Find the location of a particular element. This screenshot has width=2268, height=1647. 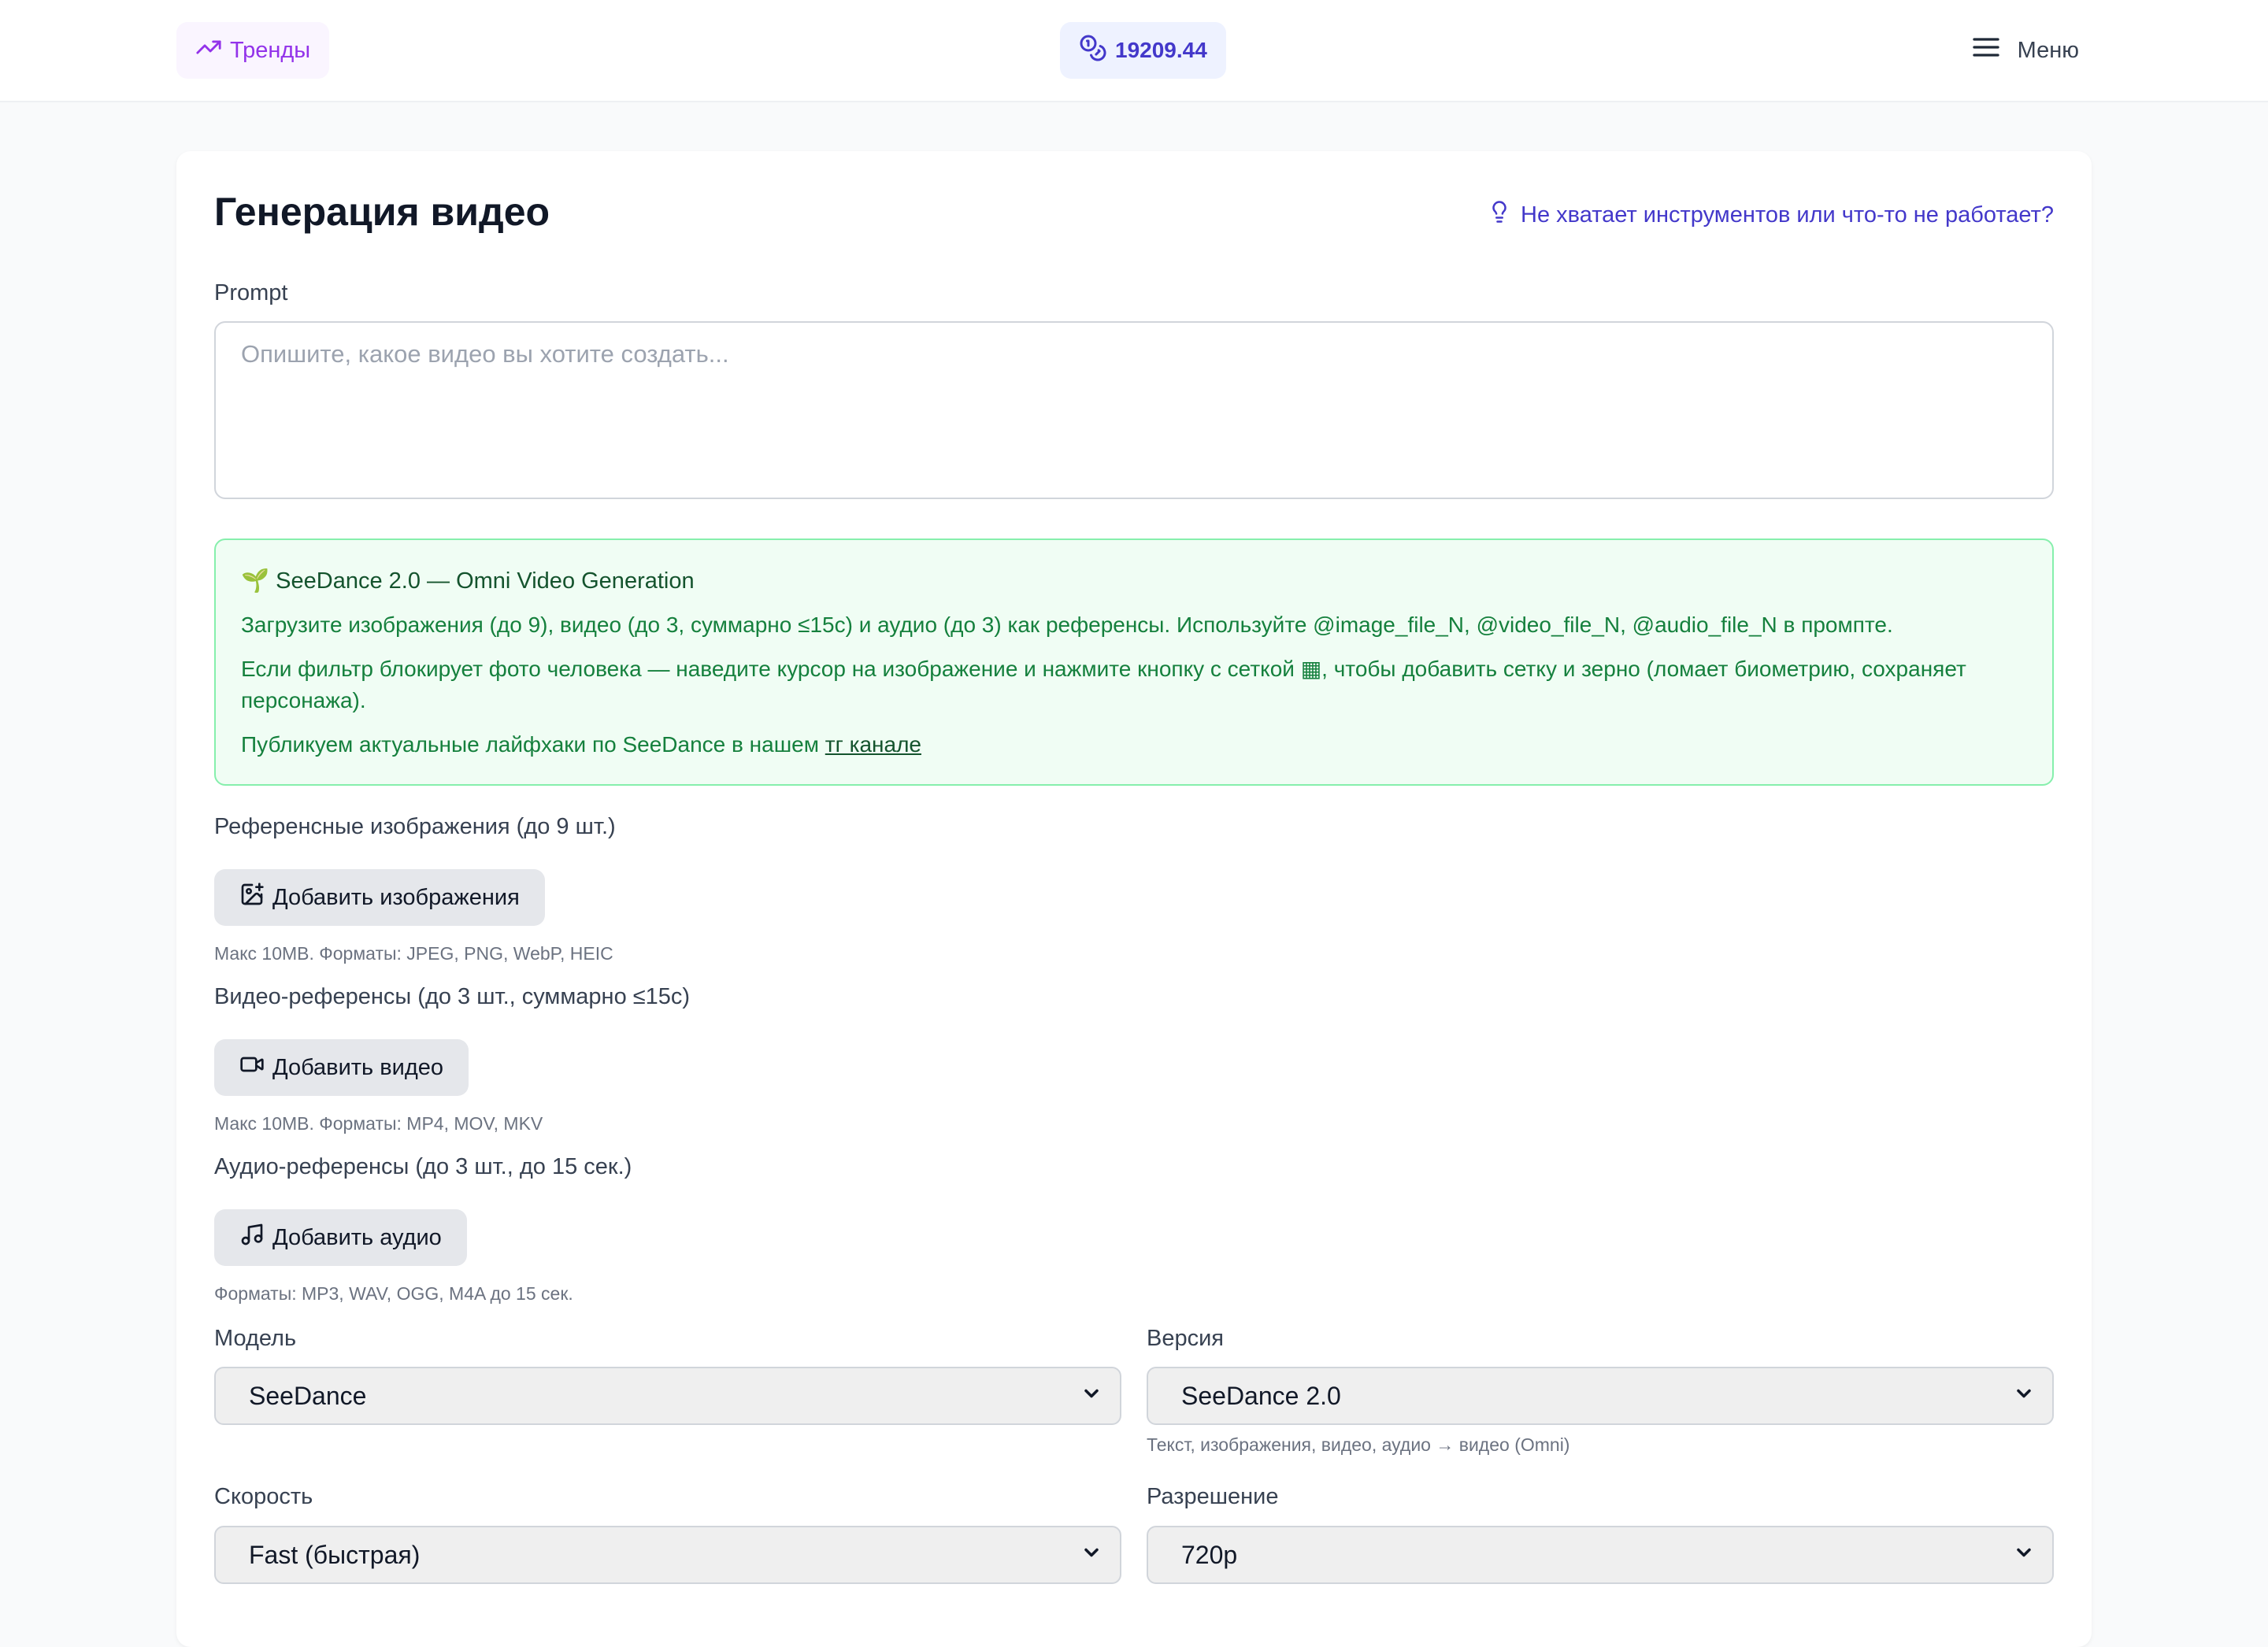

trends-button: Тренды is located at coordinates (253, 50).